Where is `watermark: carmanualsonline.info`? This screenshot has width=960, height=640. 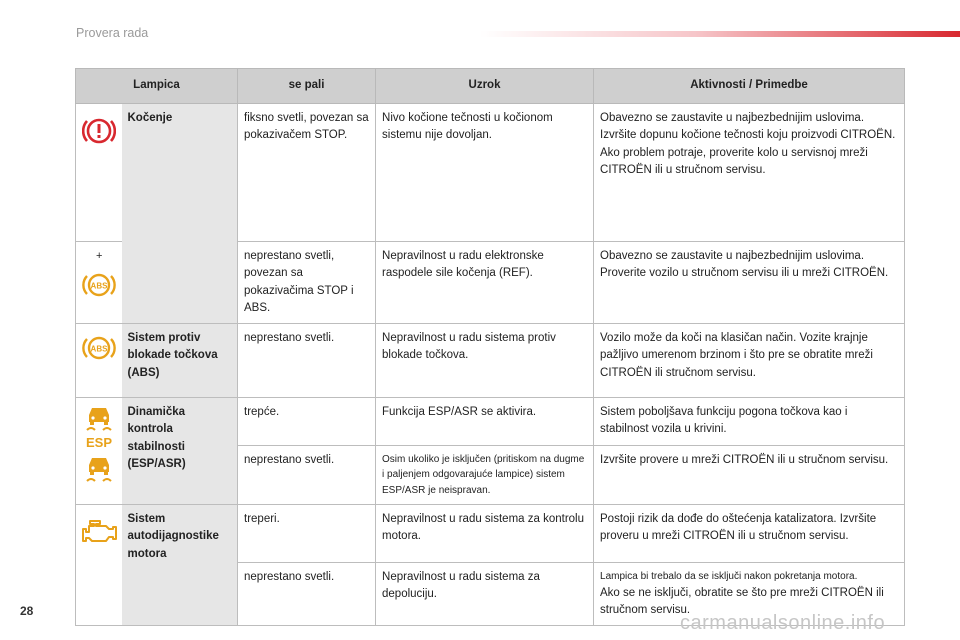
watermark: carmanualsonline.info is located at coordinates (783, 623).